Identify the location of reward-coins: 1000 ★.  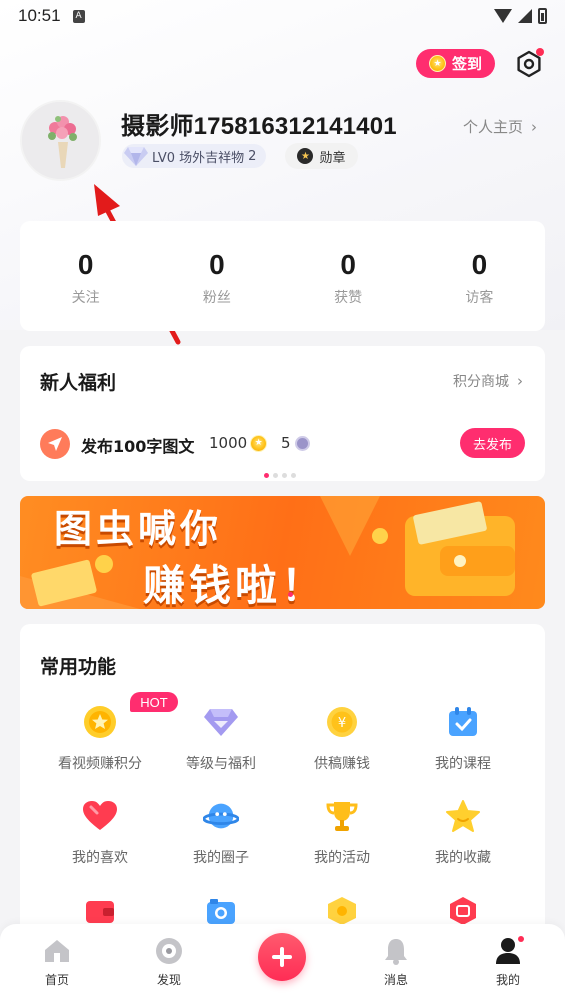
(238, 443).